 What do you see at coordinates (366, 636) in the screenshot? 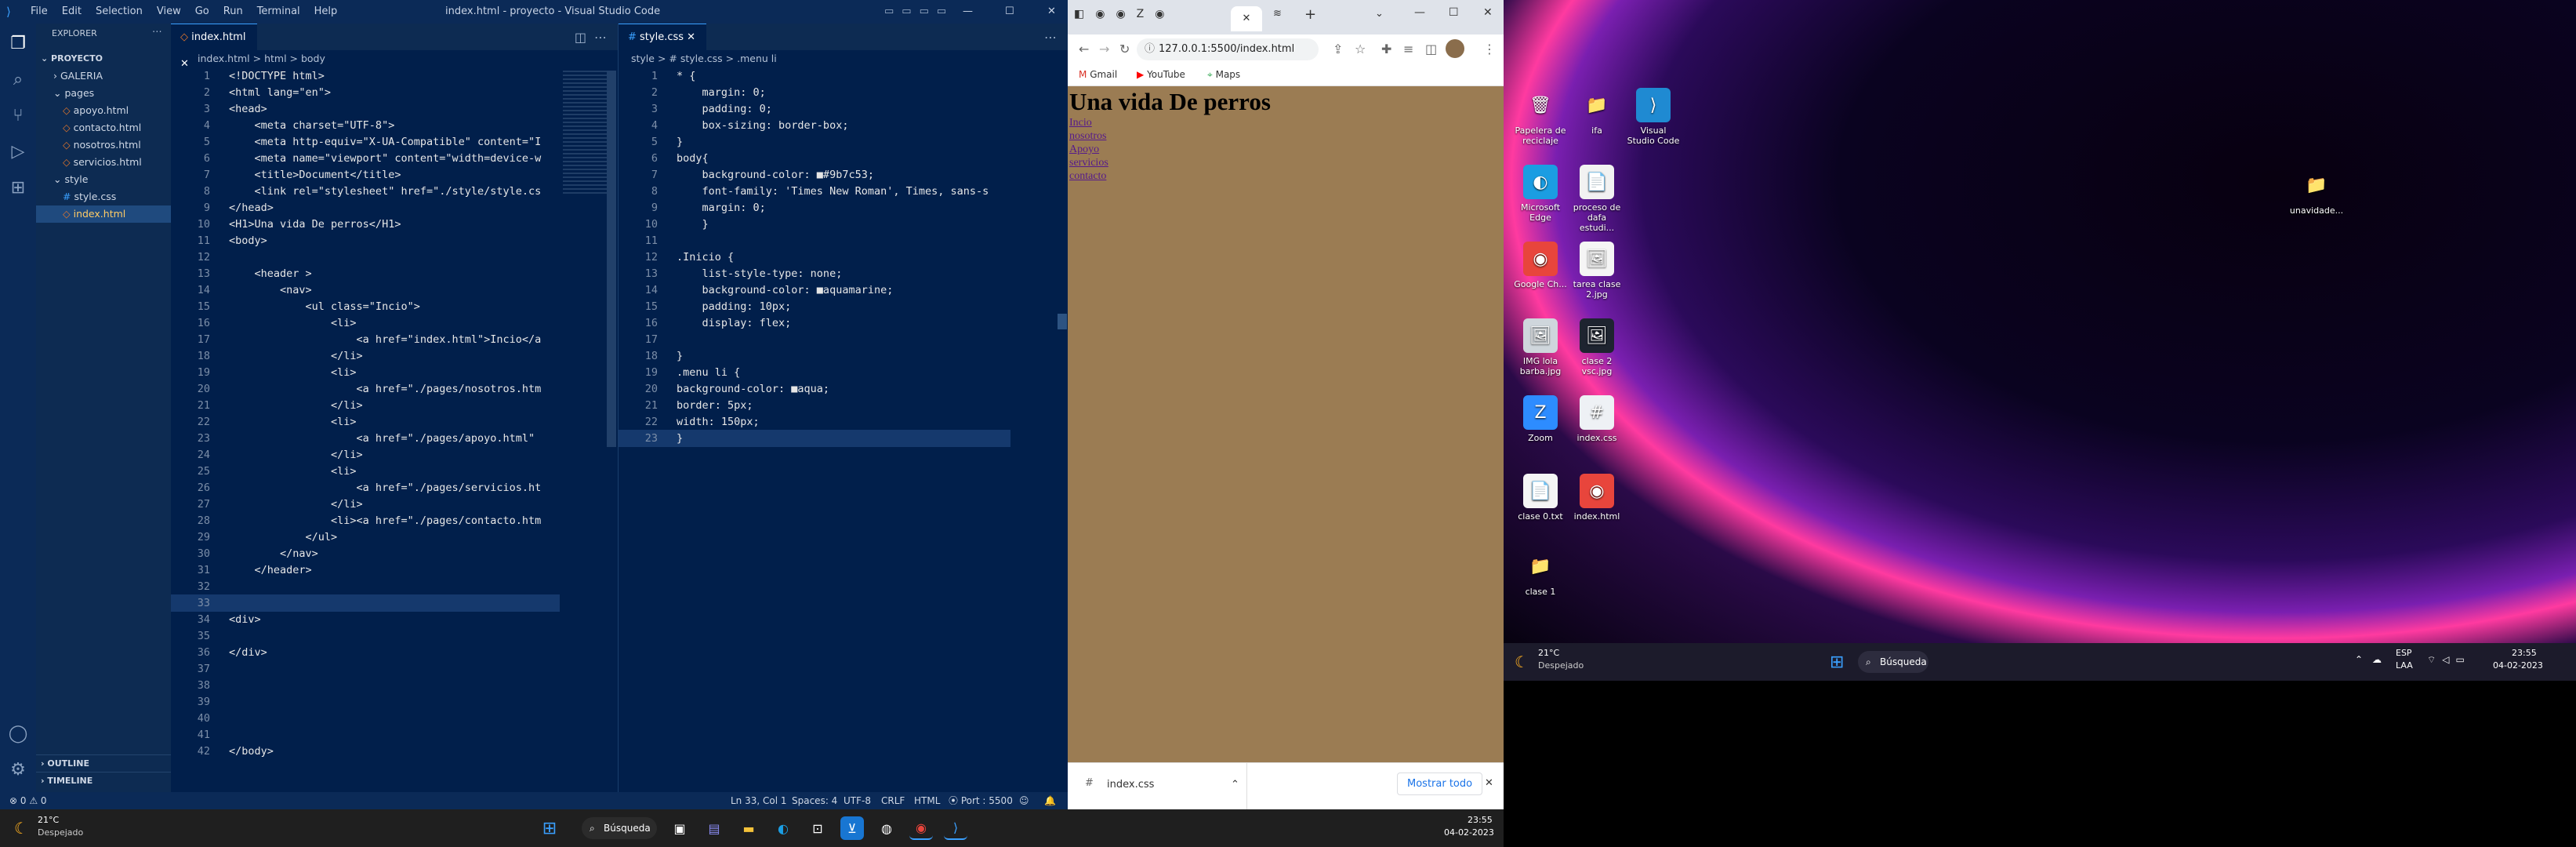
I see `code-line: 35` at bounding box center [366, 636].